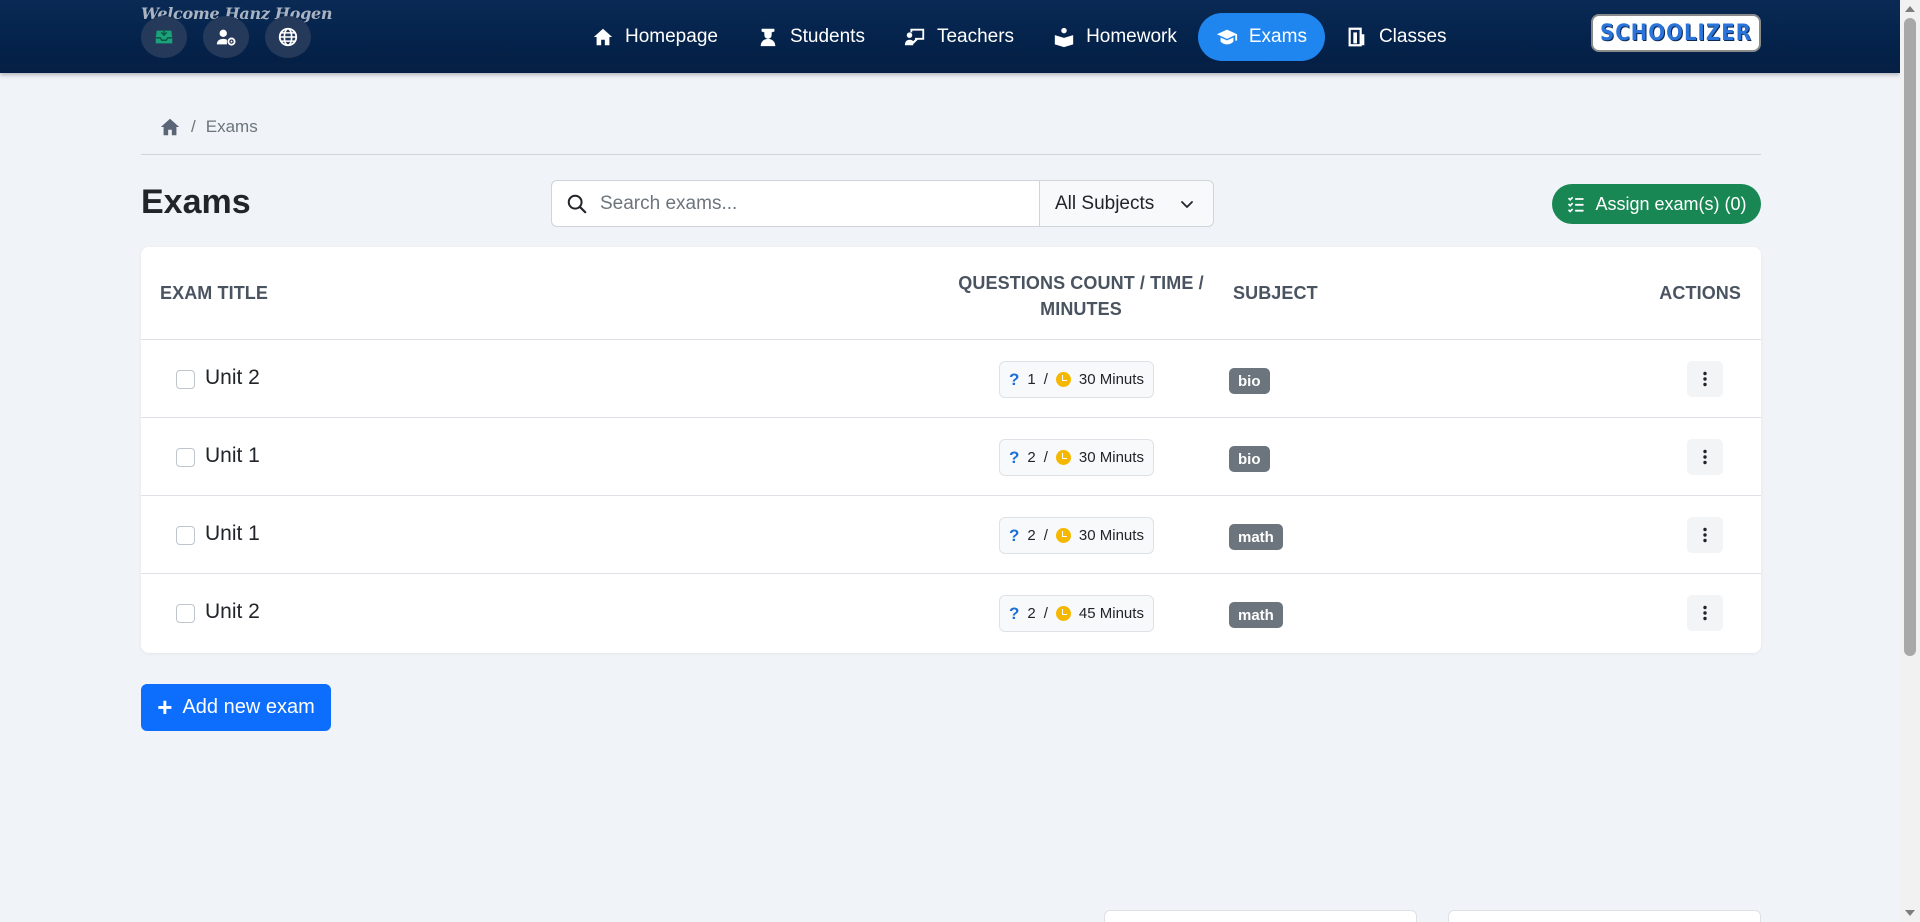 The image size is (1920, 922). I want to click on user-settings-icon, so click(226, 37).